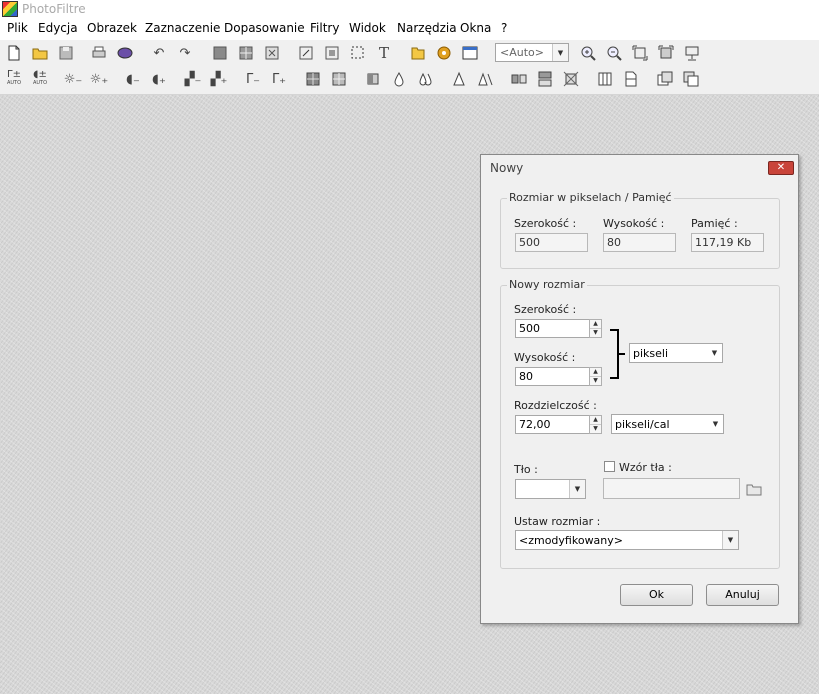 Image resolution: width=819 pixels, height=694 pixels. I want to click on preset-size-label: Ustaw rozmiar :, so click(557, 521).